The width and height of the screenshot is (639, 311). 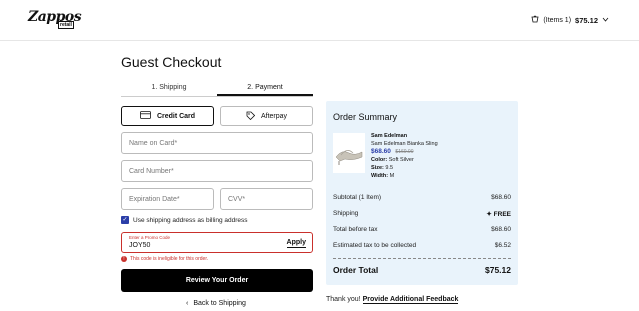 I want to click on feedback-line: Thank you! Provide Additional Feedback, so click(x=392, y=300).